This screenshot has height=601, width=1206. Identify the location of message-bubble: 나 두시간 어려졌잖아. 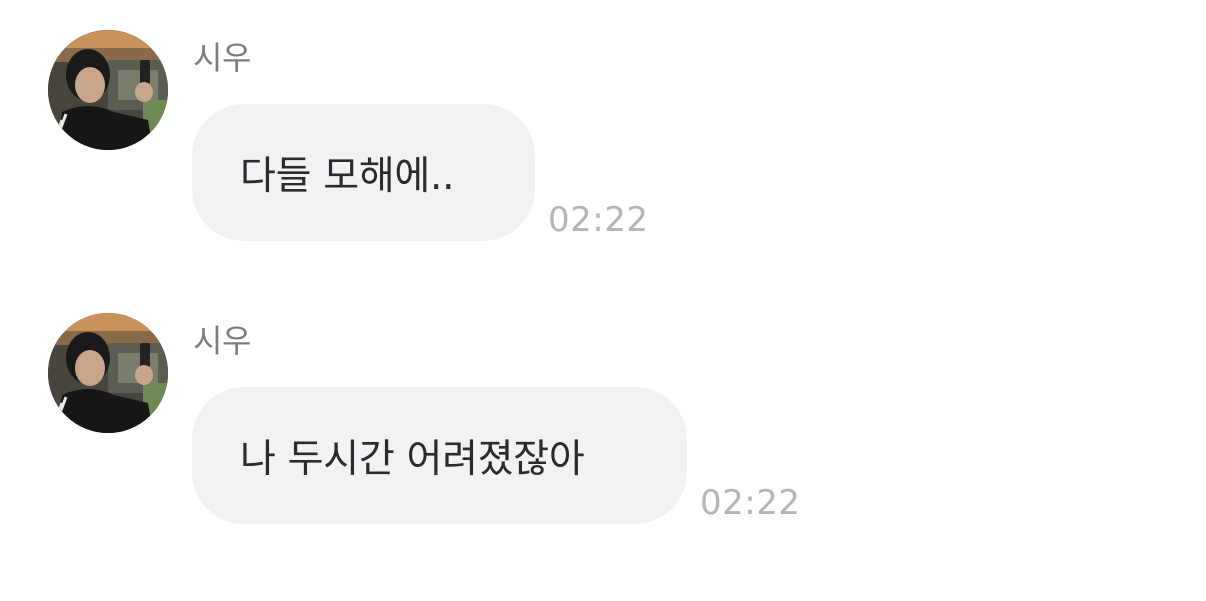
(439, 455).